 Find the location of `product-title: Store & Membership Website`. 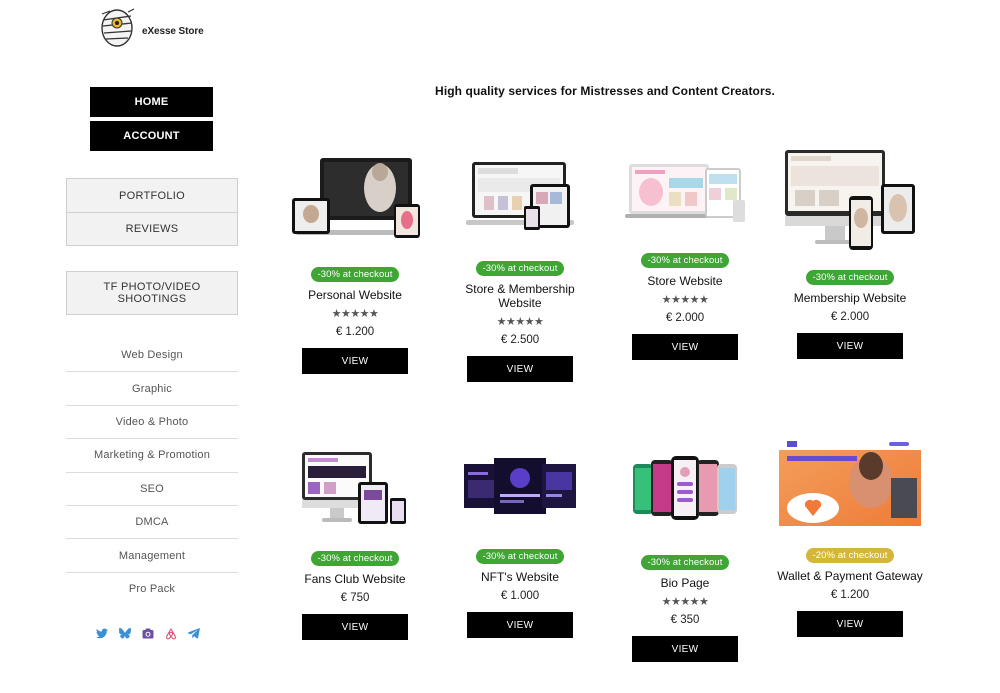

product-title: Store & Membership Website is located at coordinates (520, 296).